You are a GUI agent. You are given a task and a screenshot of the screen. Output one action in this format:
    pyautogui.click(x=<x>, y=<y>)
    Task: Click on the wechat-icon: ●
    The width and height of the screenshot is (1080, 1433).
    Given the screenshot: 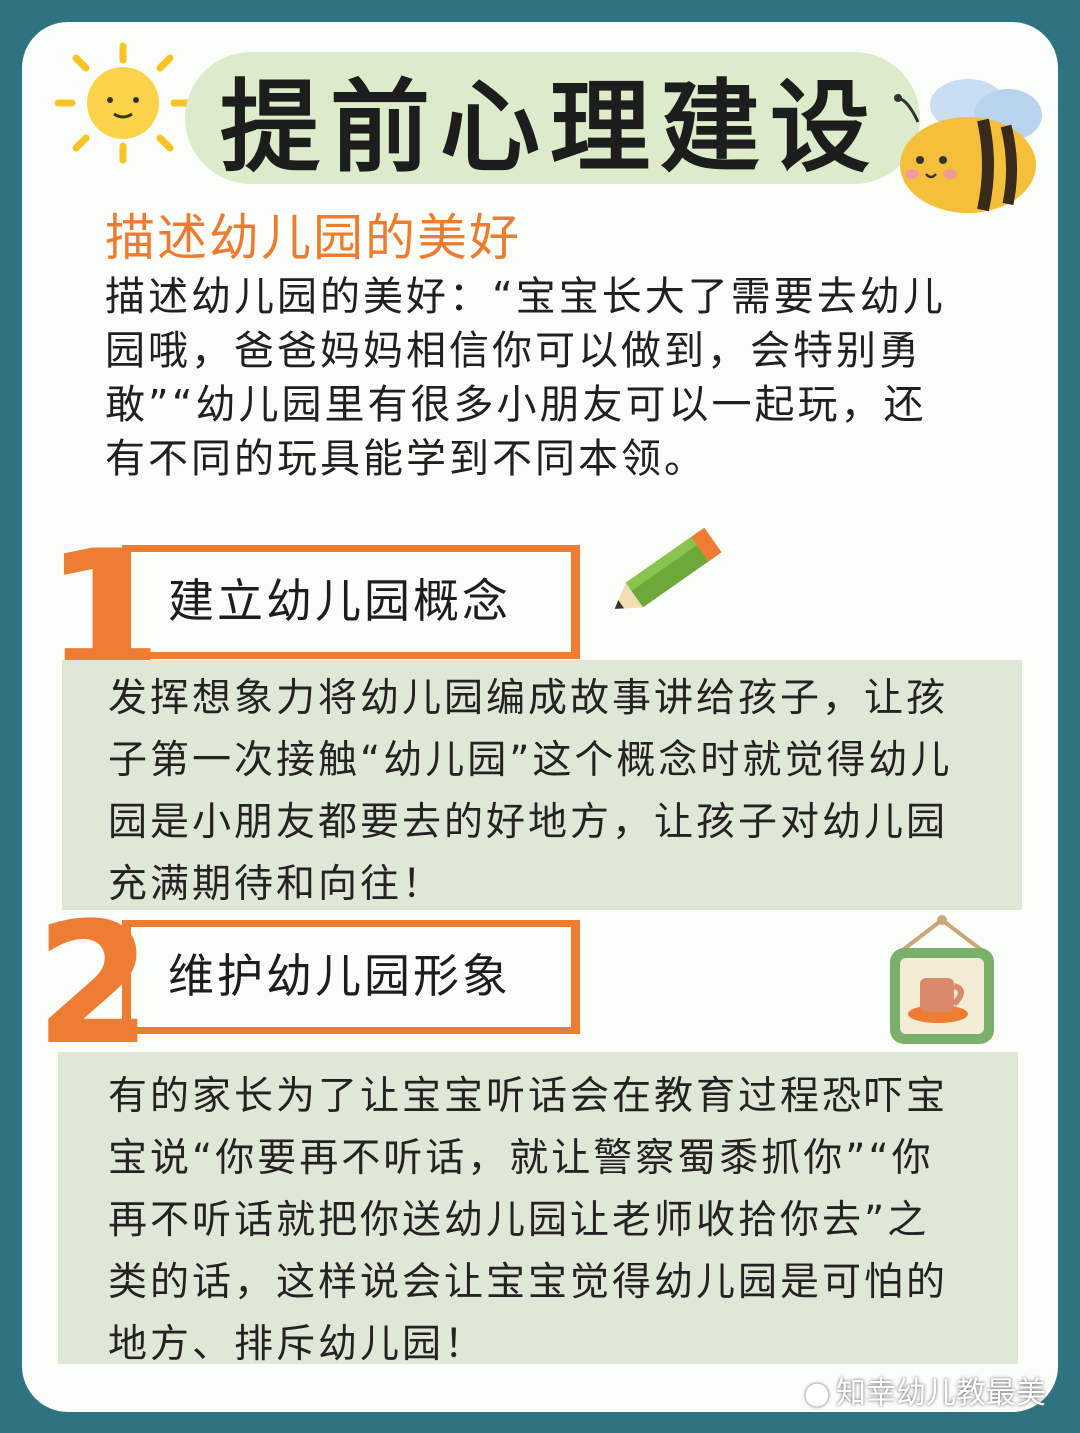 What is the action you would take?
    pyautogui.click(x=816, y=1393)
    